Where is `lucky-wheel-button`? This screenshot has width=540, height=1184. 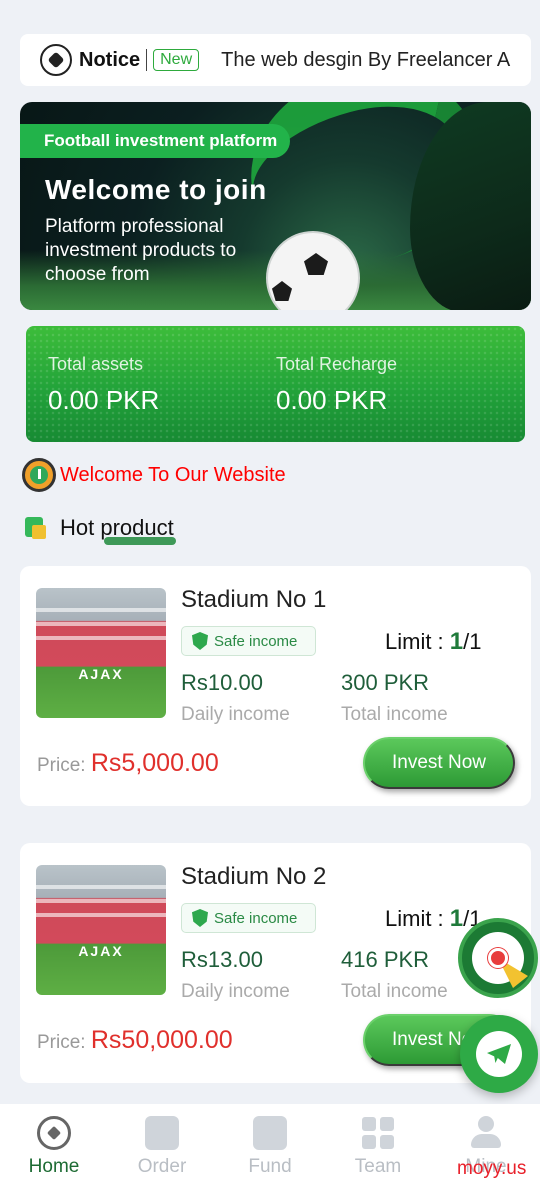 lucky-wheel-button is located at coordinates (498, 958).